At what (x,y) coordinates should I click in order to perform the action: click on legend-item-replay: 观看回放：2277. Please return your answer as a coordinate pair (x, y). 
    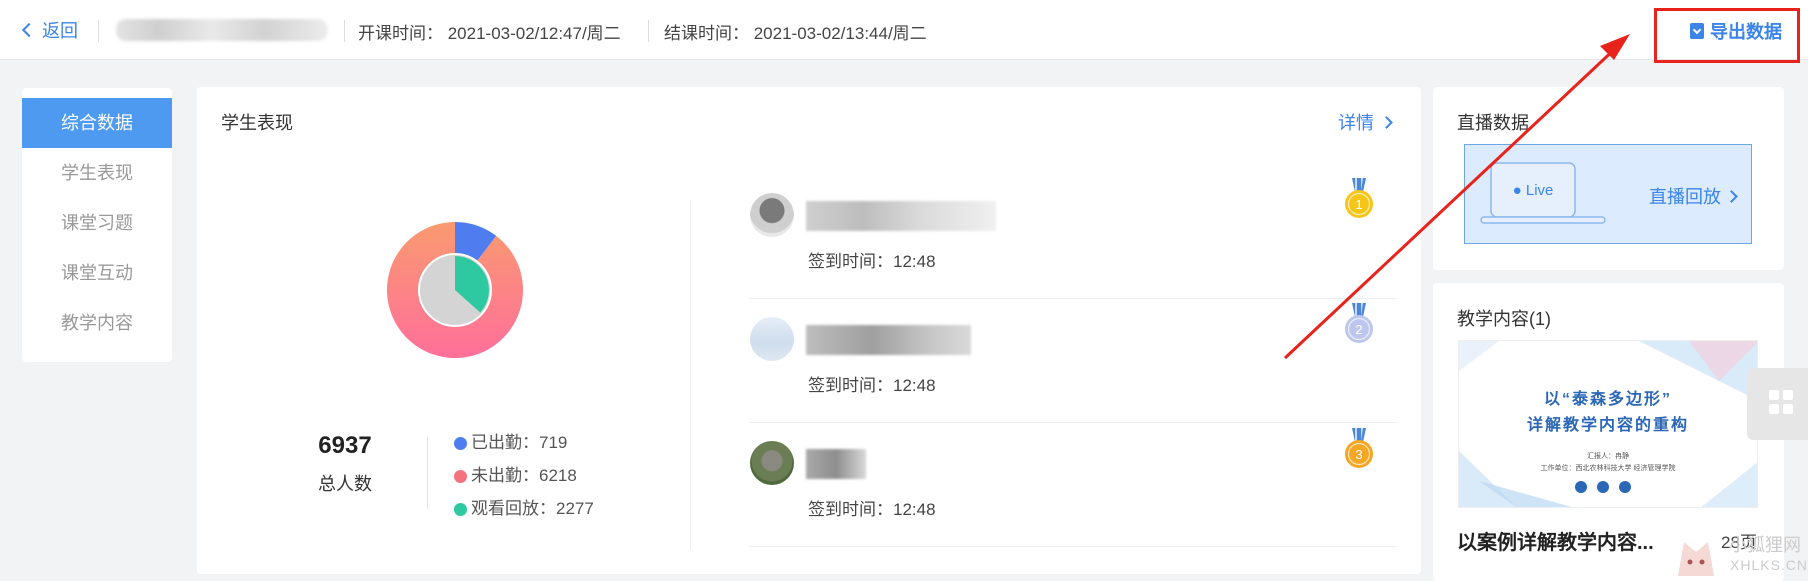
    Looking at the image, I should click on (529, 509).